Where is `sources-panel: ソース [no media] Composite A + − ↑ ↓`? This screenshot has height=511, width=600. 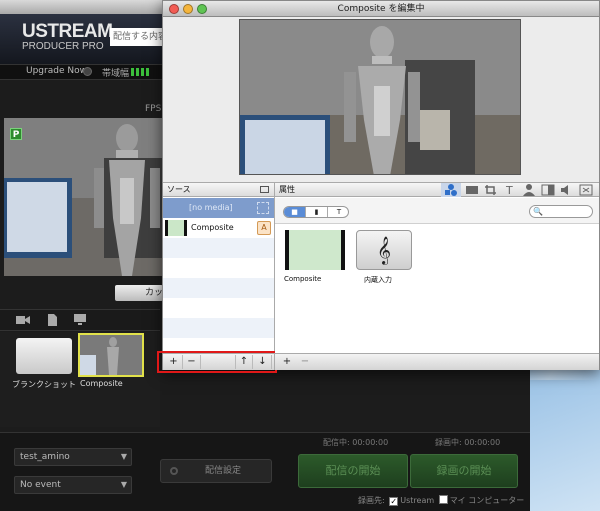
sources-panel: ソース [no media] Composite A + − ↑ ↓ is located at coordinates (217, 277).